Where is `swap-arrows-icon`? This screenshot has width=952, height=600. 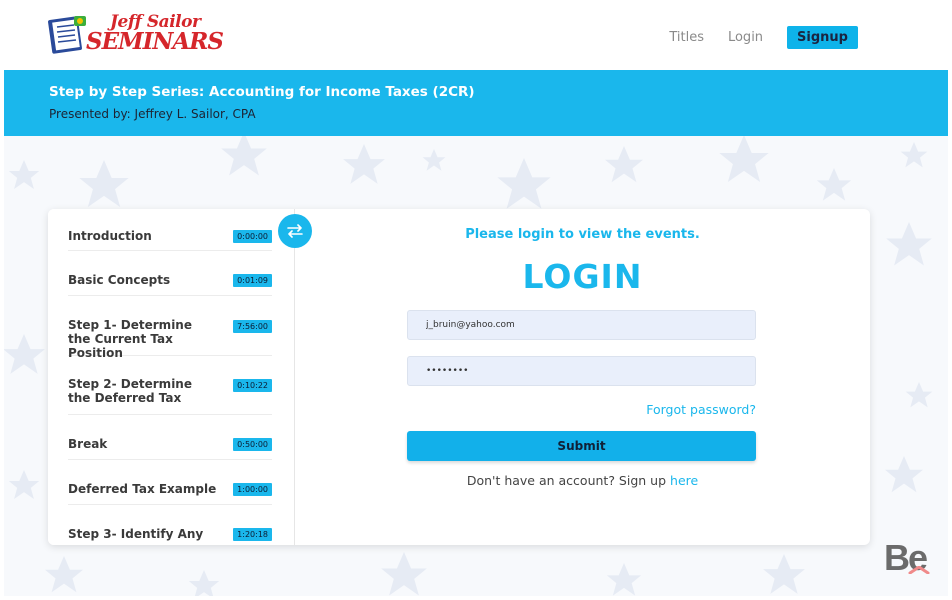 swap-arrows-icon is located at coordinates (295, 231).